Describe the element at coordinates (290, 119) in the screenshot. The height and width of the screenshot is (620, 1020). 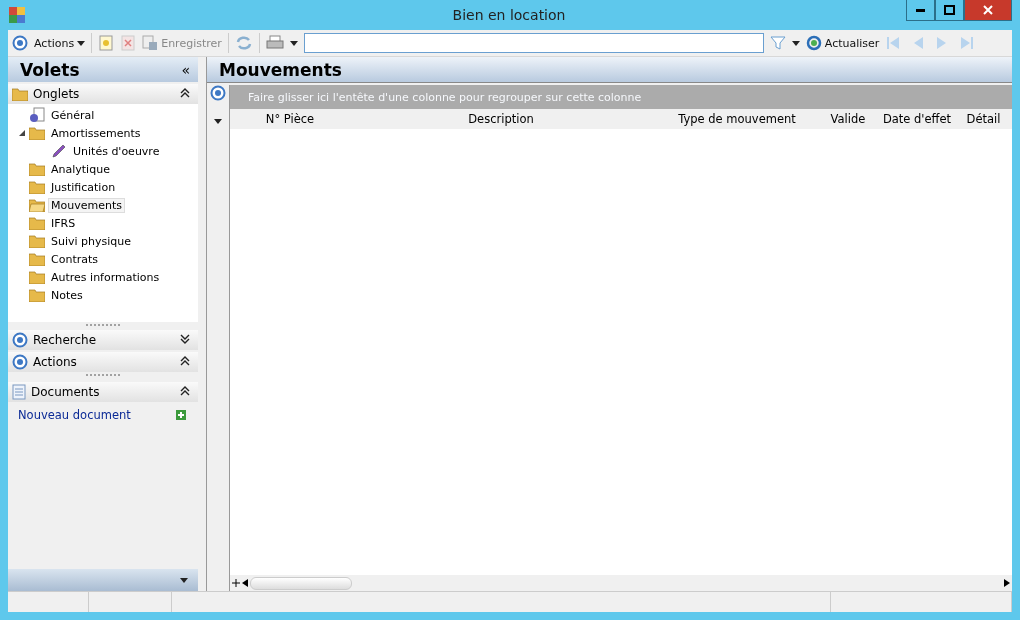
I see `column-header: N° Pièce` at that location.